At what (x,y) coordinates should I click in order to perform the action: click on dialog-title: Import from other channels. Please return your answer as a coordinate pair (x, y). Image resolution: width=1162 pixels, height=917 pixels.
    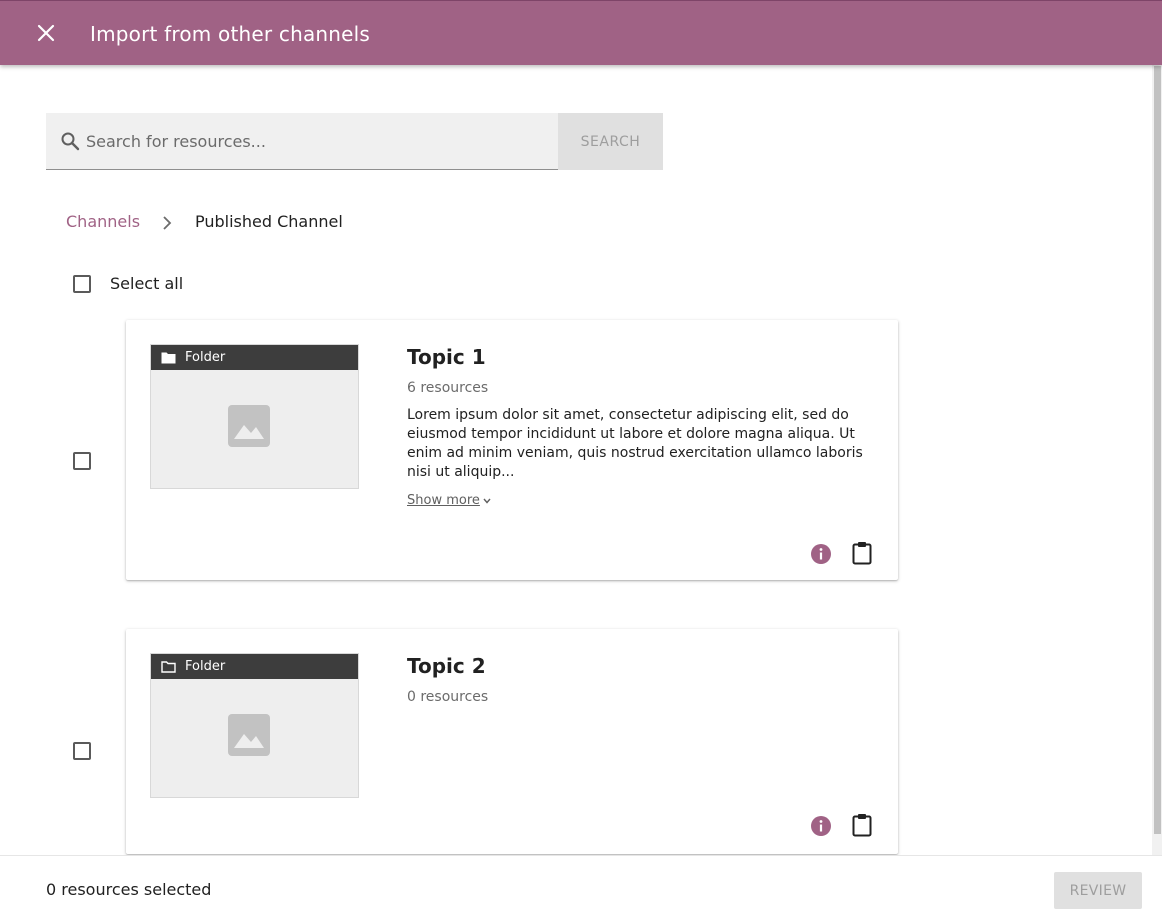
    Looking at the image, I should click on (230, 34).